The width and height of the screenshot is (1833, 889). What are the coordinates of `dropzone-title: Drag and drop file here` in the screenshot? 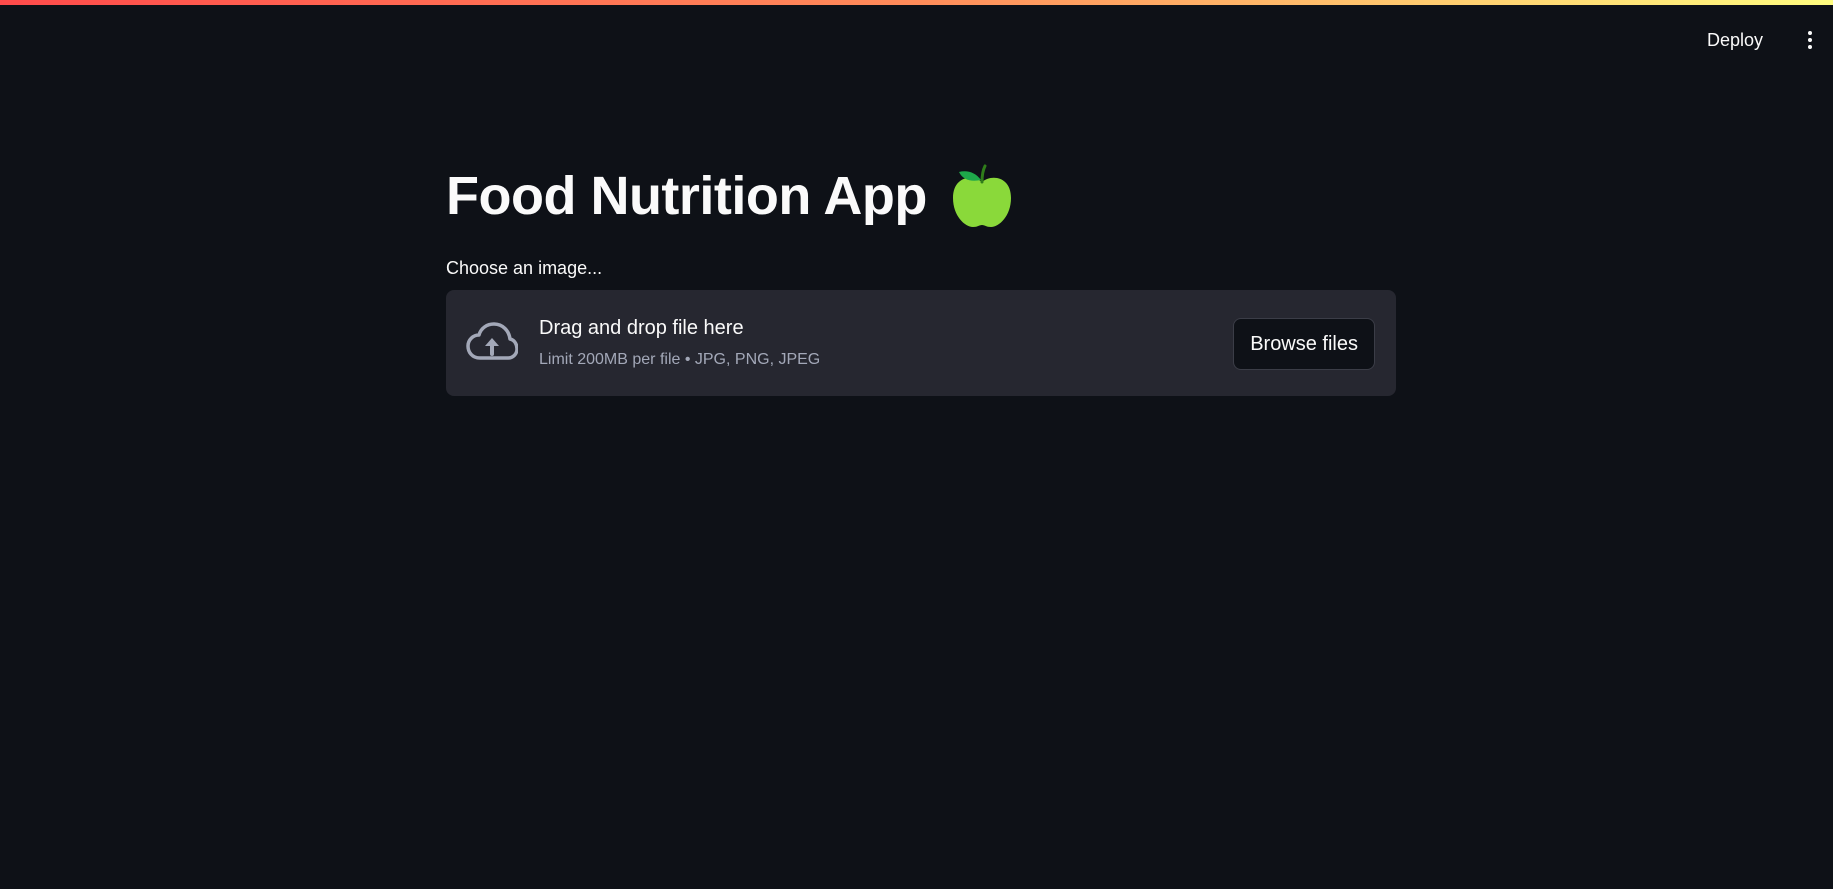 It's located at (641, 328).